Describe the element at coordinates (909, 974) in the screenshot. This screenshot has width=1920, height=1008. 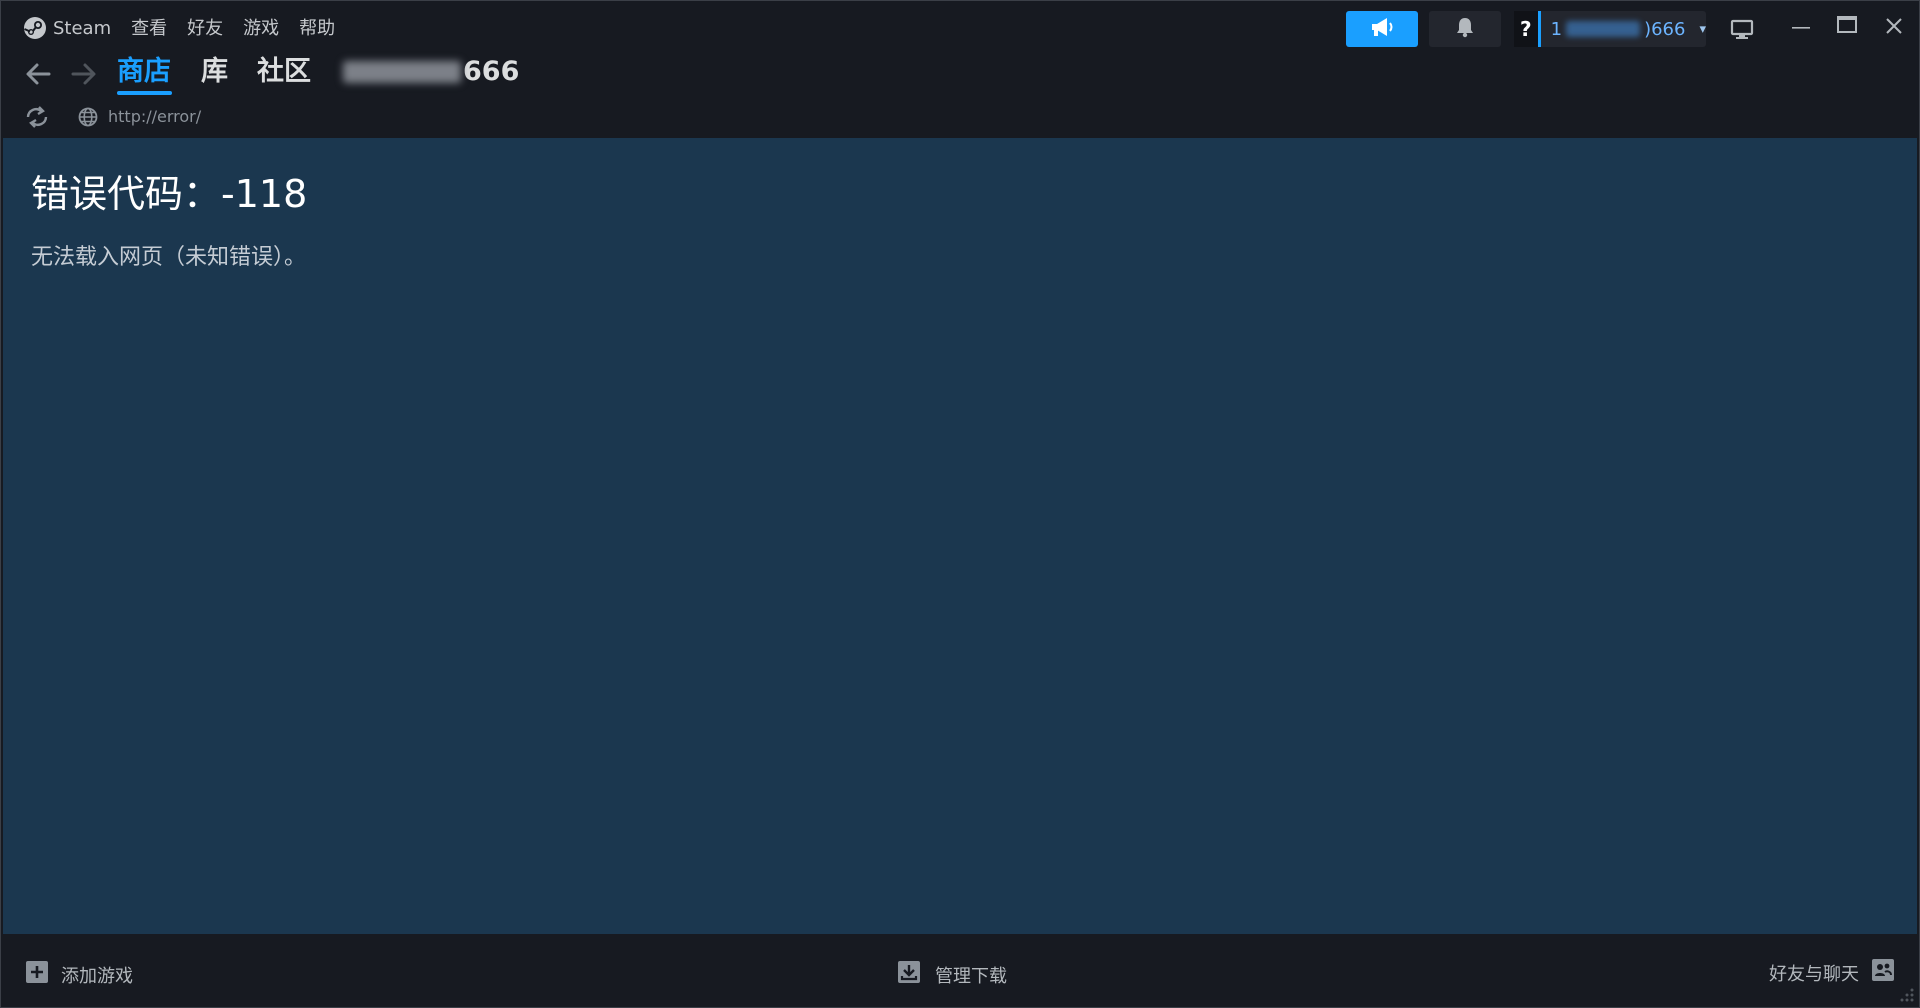
I see `download-icon` at that location.